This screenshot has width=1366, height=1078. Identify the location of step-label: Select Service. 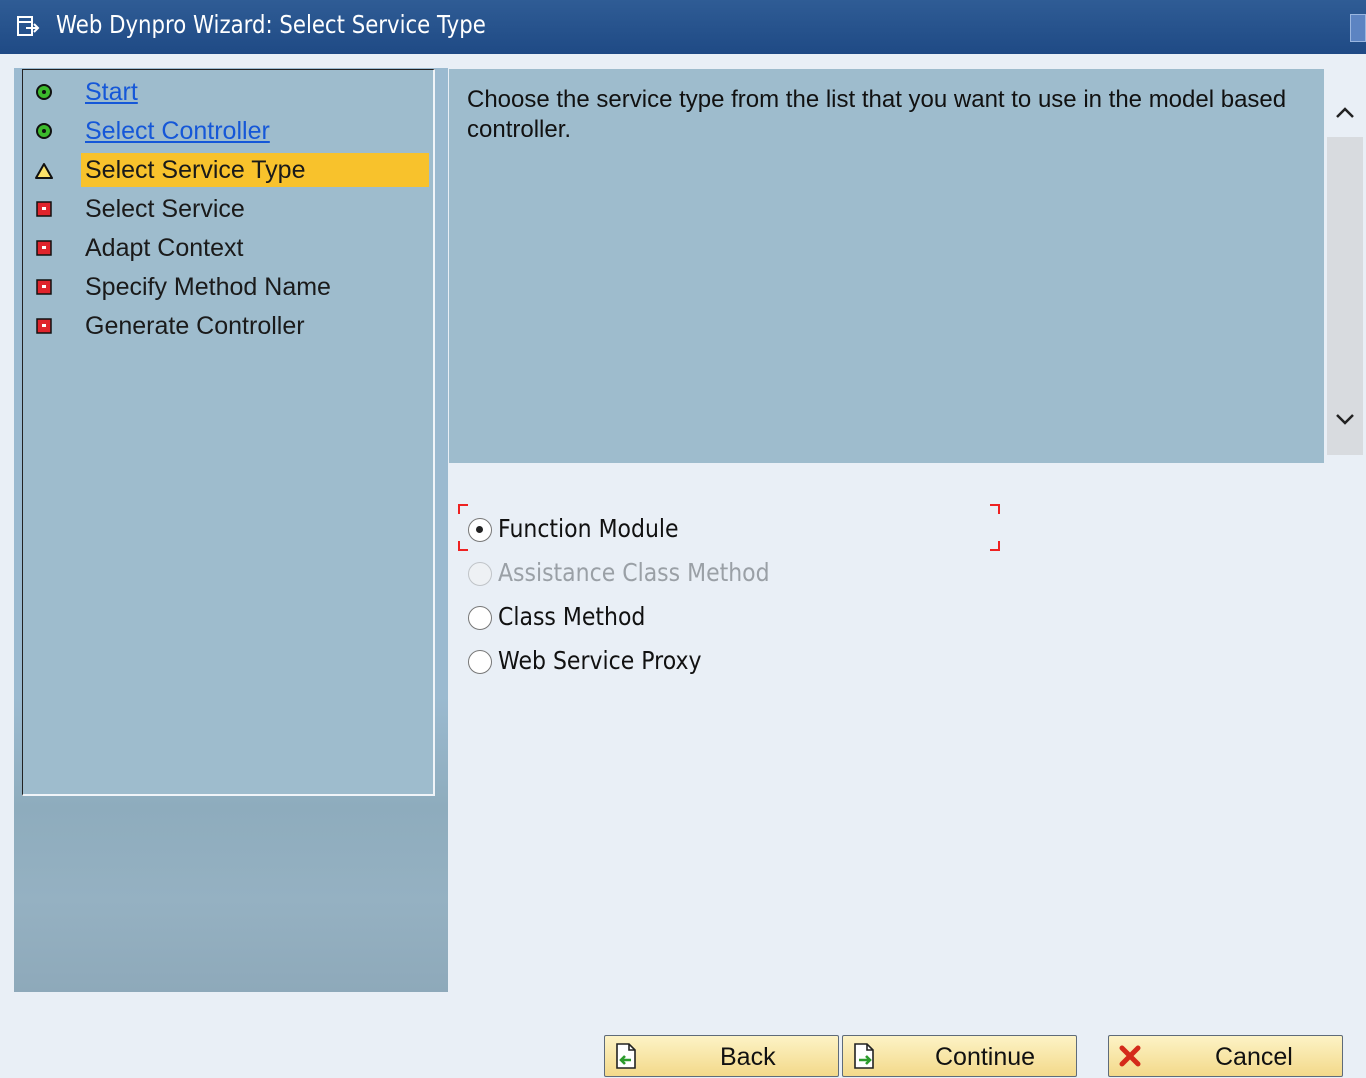
(165, 209).